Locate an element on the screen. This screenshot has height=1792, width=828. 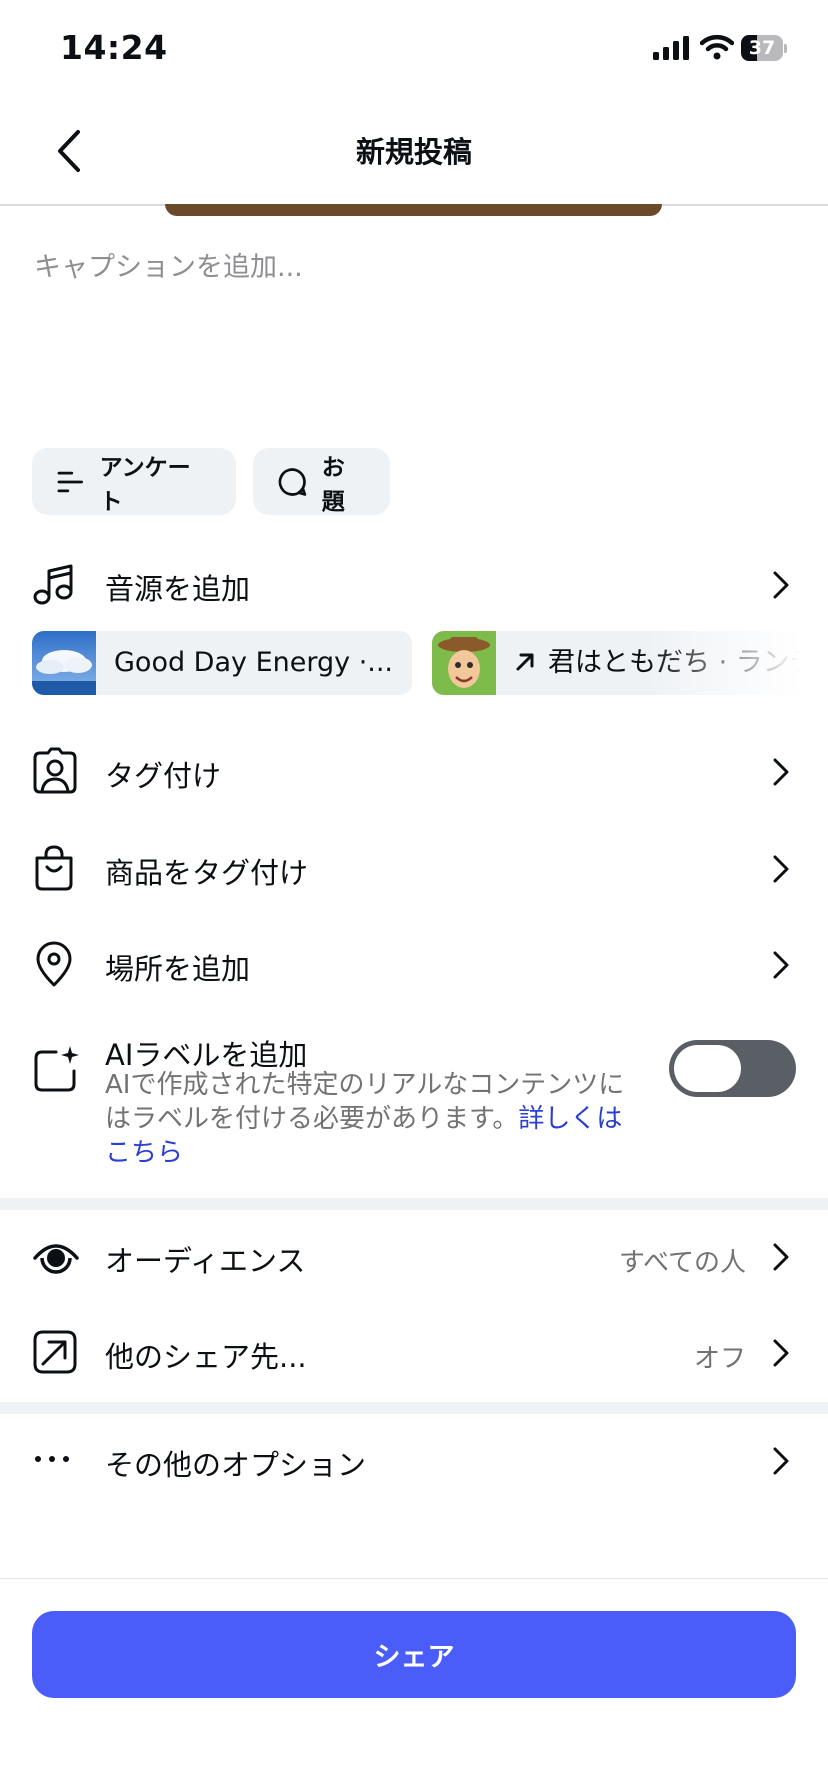
ai-label-toggle is located at coordinates (732, 1068).